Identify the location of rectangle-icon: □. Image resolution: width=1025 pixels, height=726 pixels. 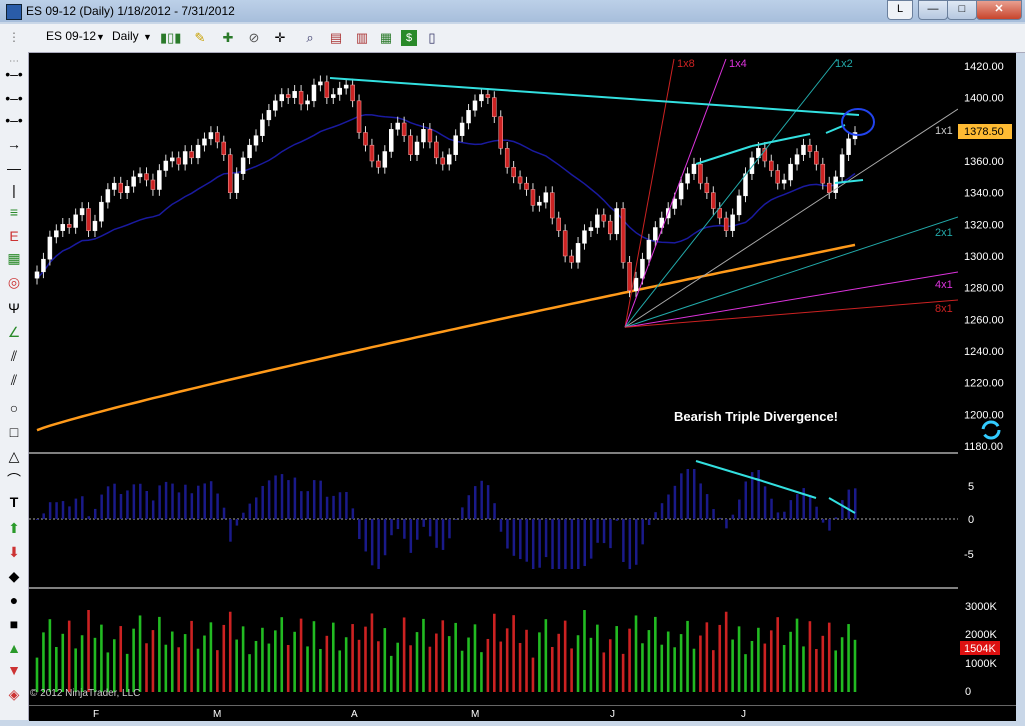
(14, 432).